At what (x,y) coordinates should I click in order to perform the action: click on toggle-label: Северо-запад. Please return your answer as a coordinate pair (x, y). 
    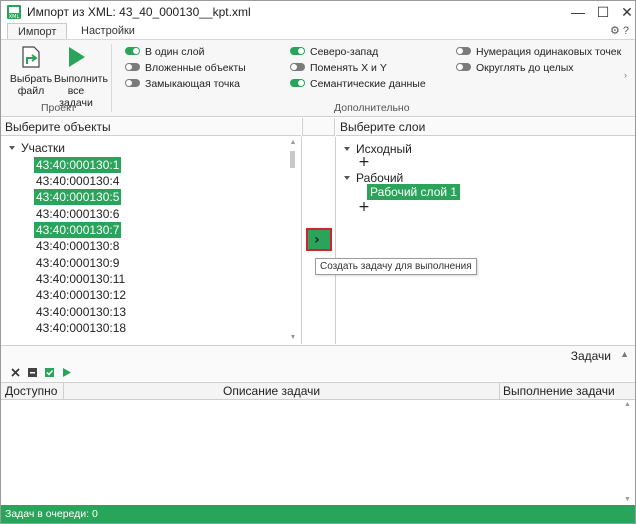
    Looking at the image, I should click on (344, 52).